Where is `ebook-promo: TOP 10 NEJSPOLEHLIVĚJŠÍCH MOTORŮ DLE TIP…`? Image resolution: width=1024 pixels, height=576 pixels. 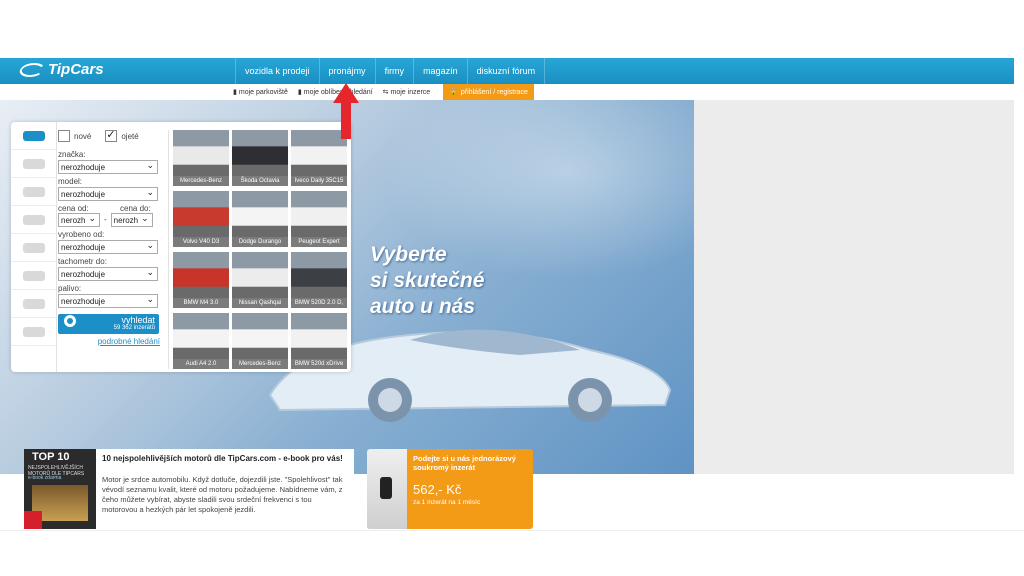
ebook-promo: TOP 10 NEJSPOLEHLIVĚJŠÍCH MOTORŮ DLE TIP… is located at coordinates (189, 489).